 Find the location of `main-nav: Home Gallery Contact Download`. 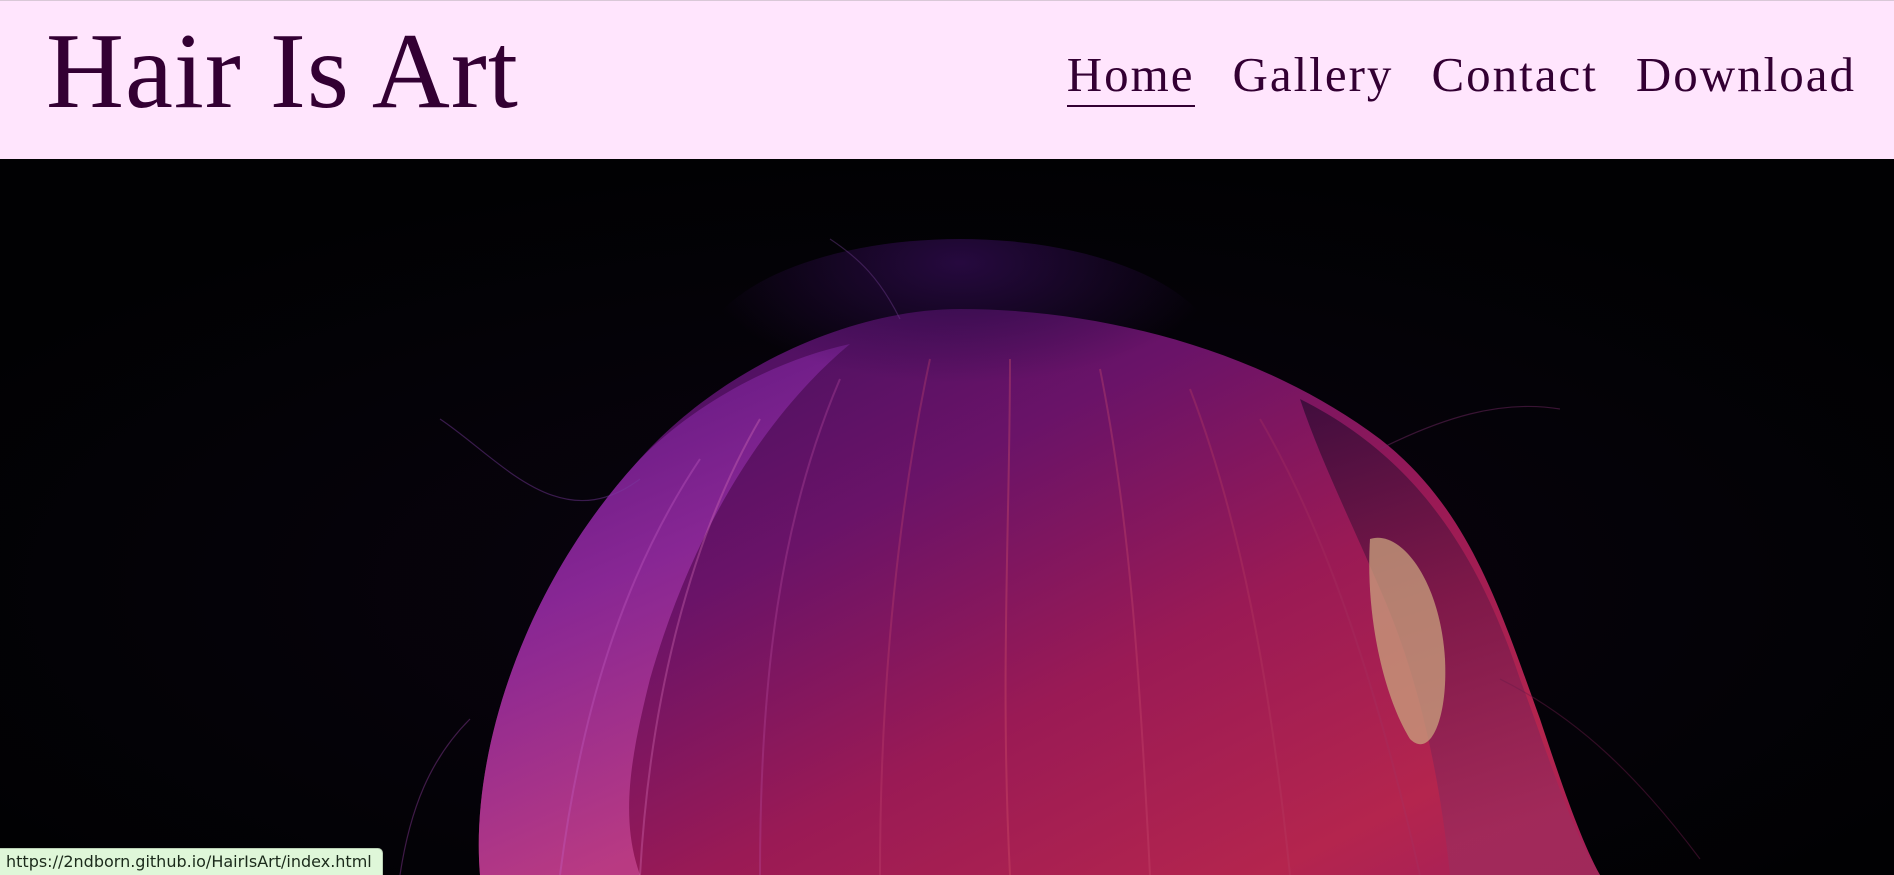

main-nav: Home Gallery Contact Download is located at coordinates (1461, 77).